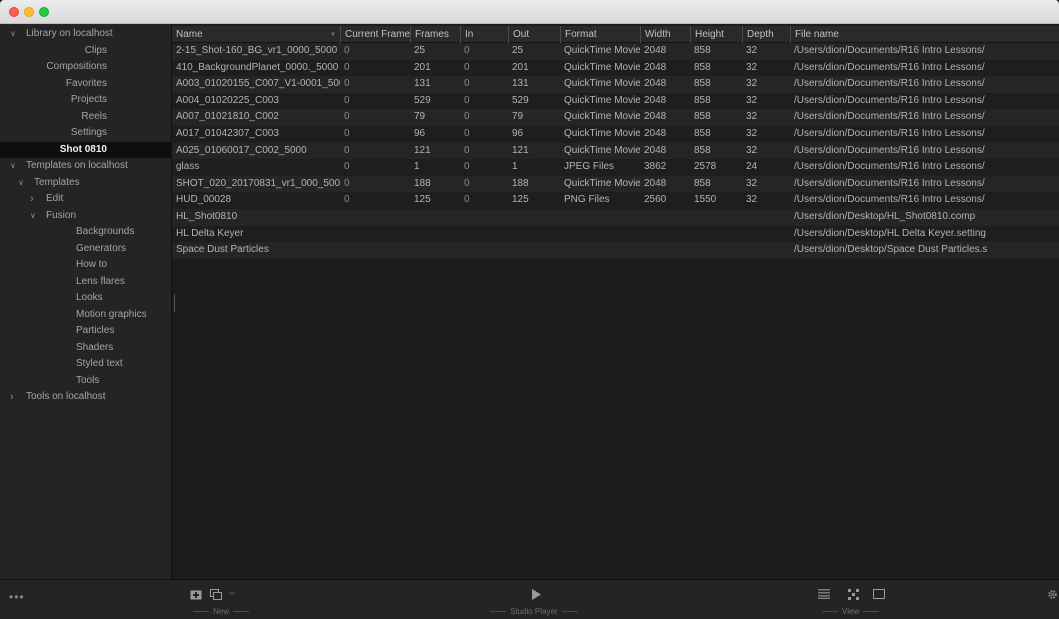  I want to click on sidebar-item: Shot 0810, so click(85, 149).